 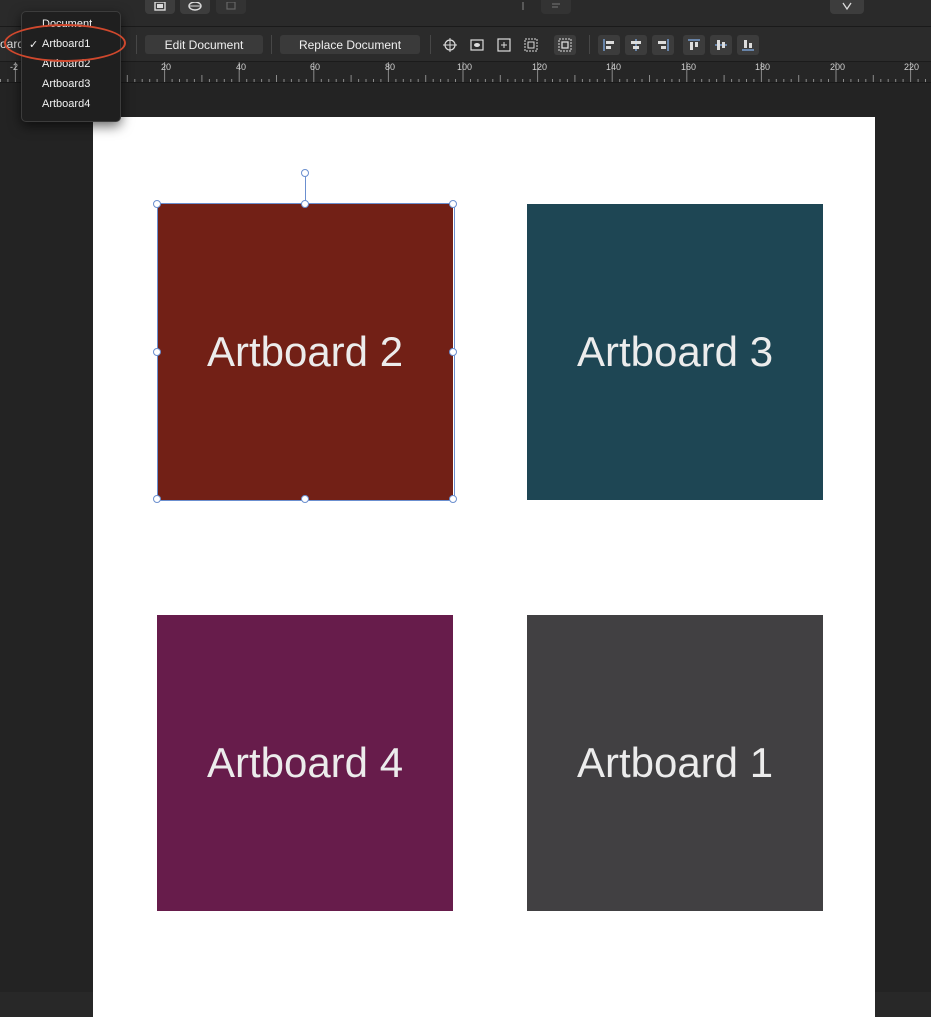 I want to click on disabled-tool-icon, so click(x=231, y=7).